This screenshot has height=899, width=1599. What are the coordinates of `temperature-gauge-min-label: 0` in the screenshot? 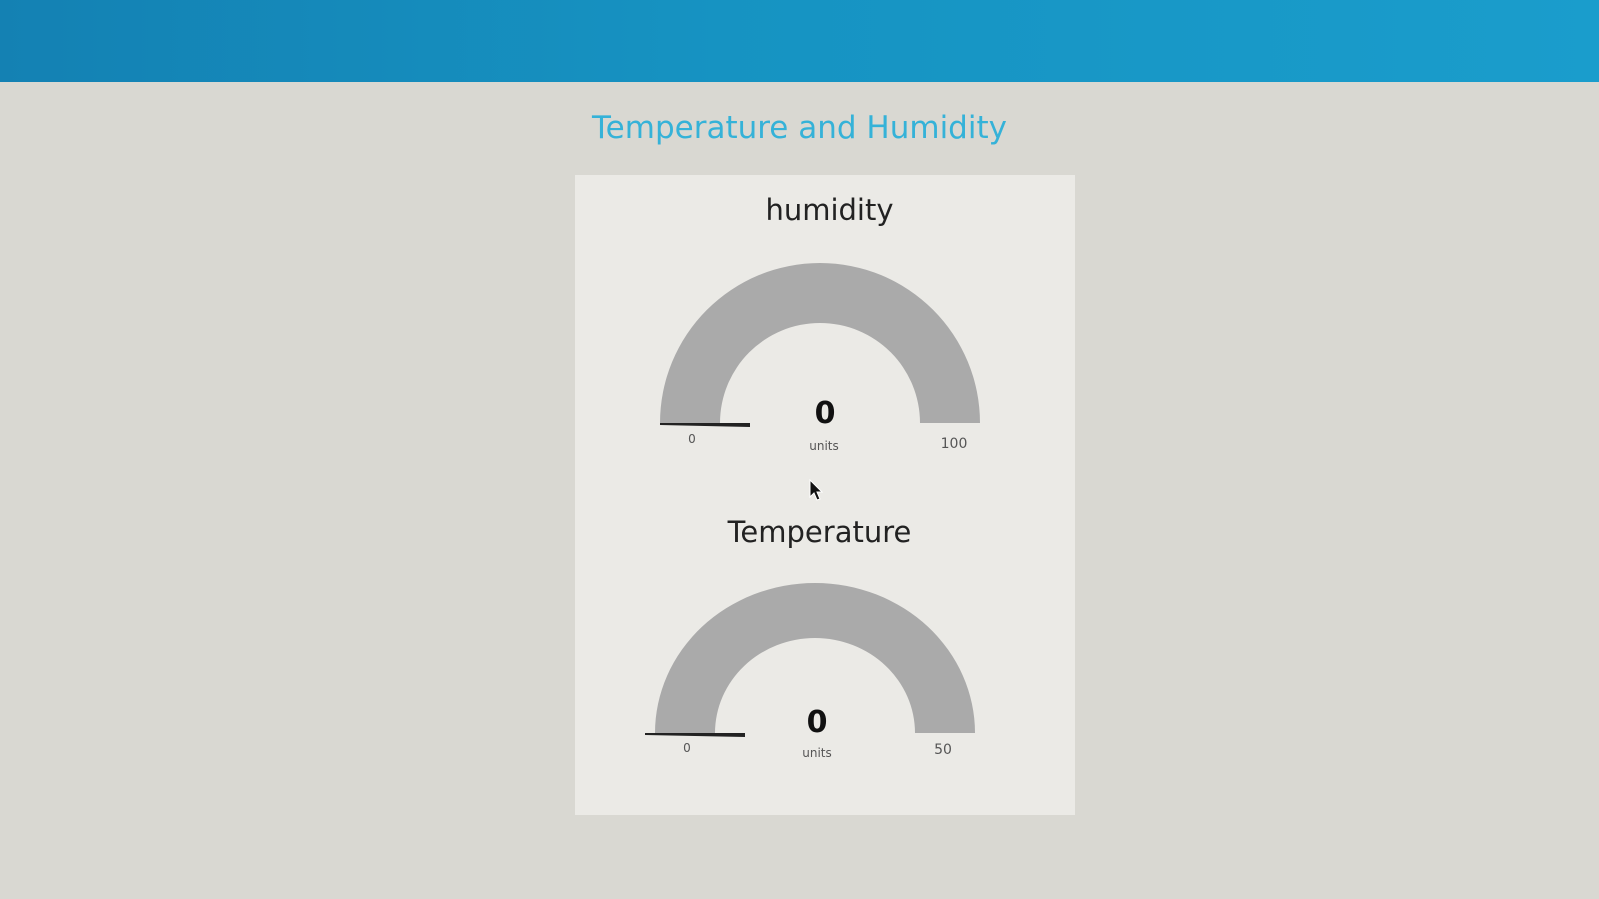 It's located at (687, 748).